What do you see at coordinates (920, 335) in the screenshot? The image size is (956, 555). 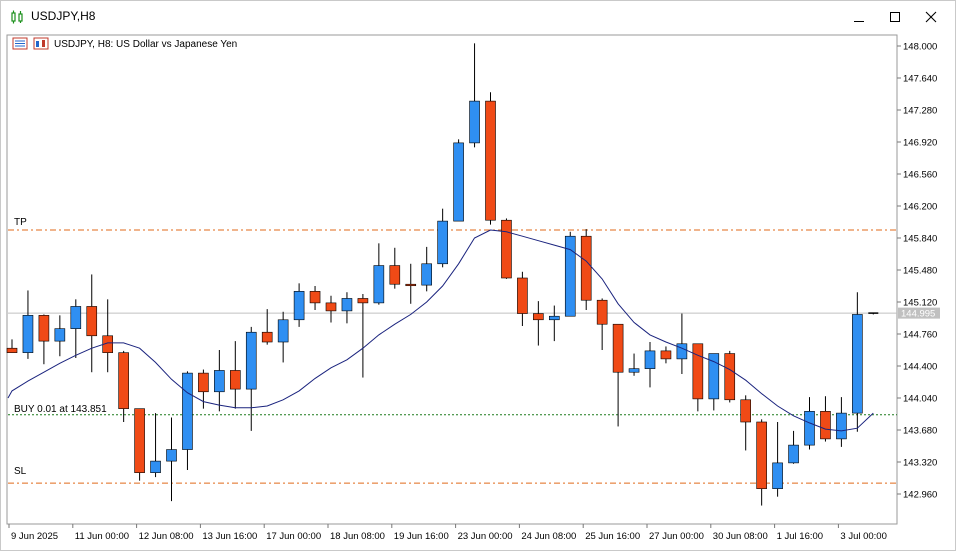 I see `y-tick-label: 144.760` at bounding box center [920, 335].